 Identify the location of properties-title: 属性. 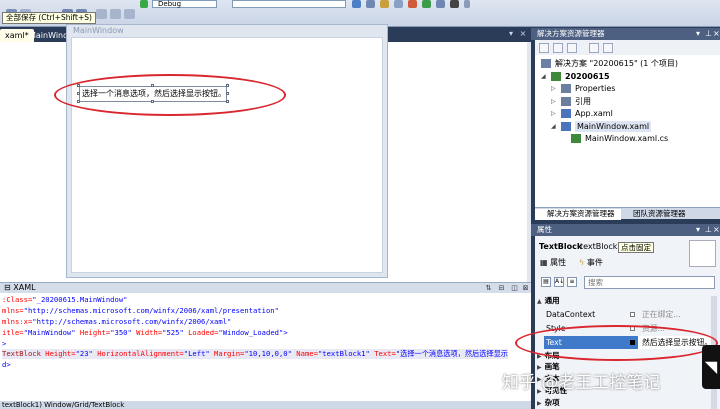
(544, 229).